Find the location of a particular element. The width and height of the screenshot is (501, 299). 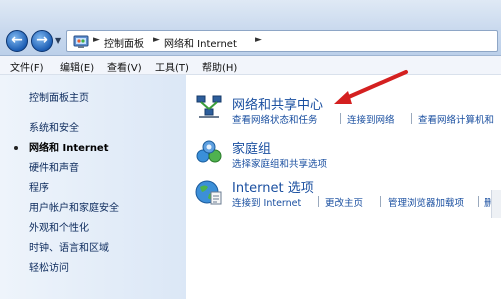

sidebar-item-user-accounts: 用户帐户和家庭安全 is located at coordinates (74, 206).